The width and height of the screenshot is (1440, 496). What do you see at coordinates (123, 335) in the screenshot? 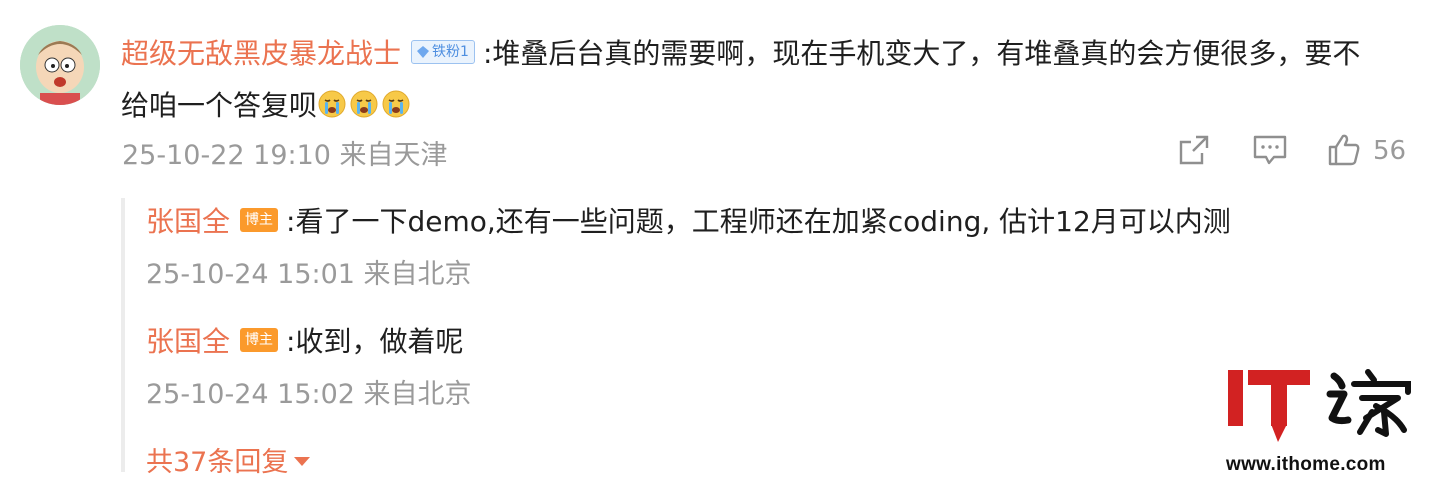
I see `reply-thread-divider` at bounding box center [123, 335].